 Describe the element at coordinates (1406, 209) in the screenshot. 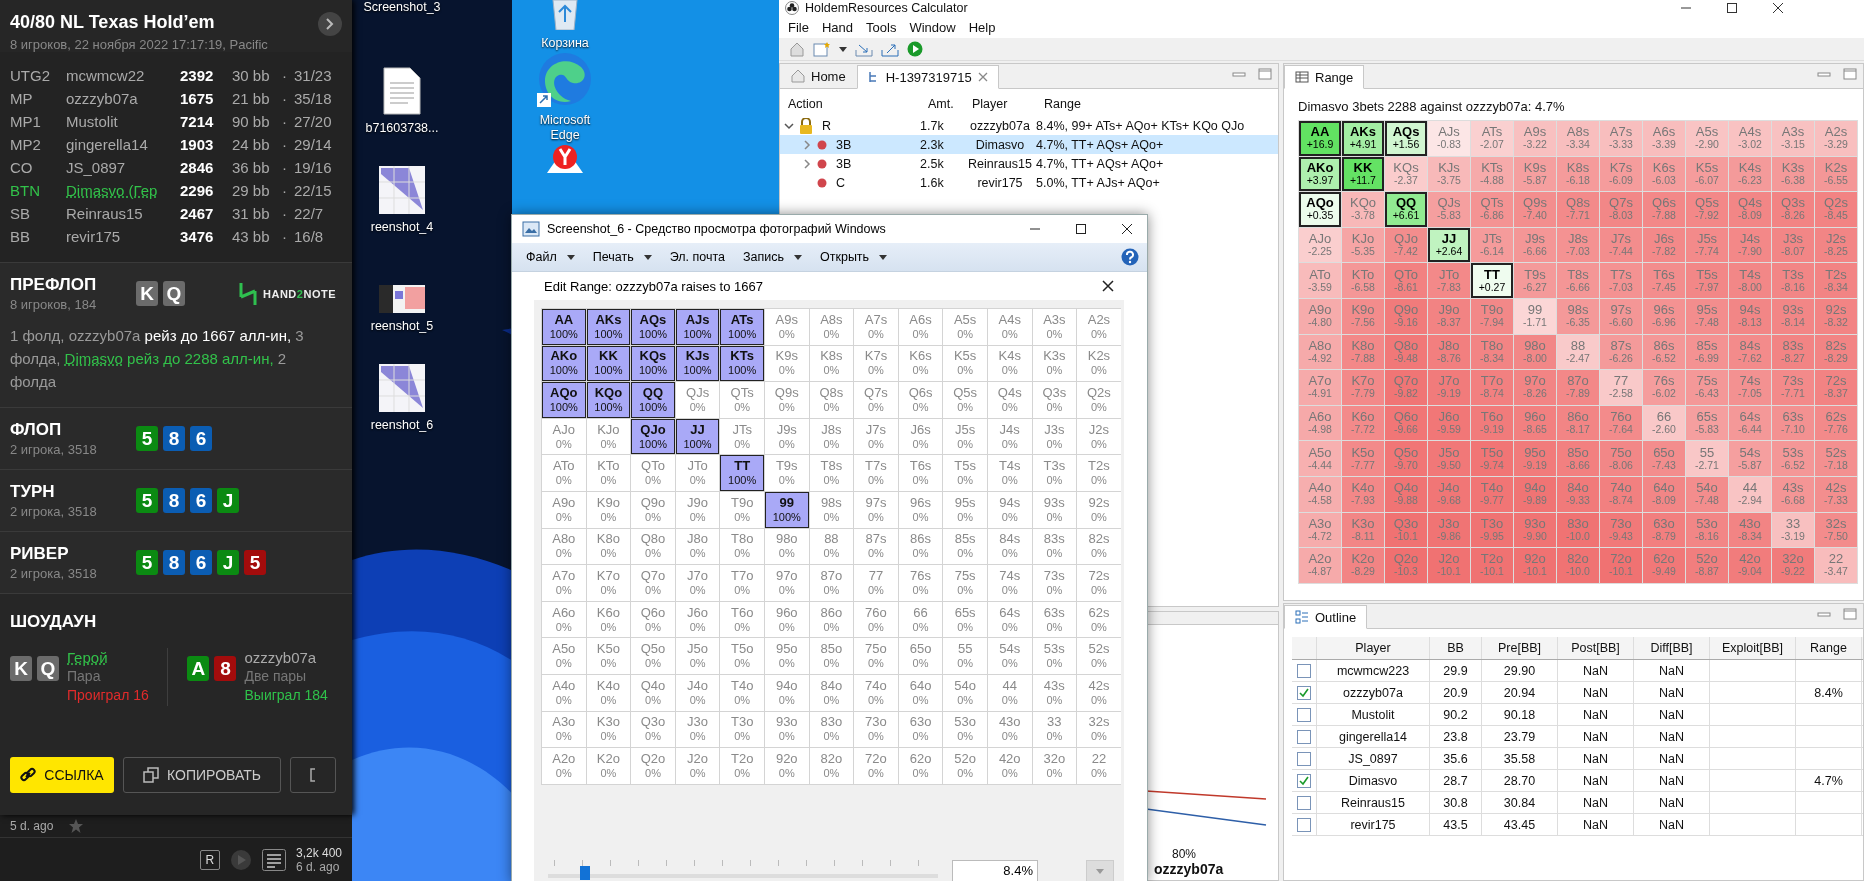

I see `range-cell: QQ +6.61` at that location.